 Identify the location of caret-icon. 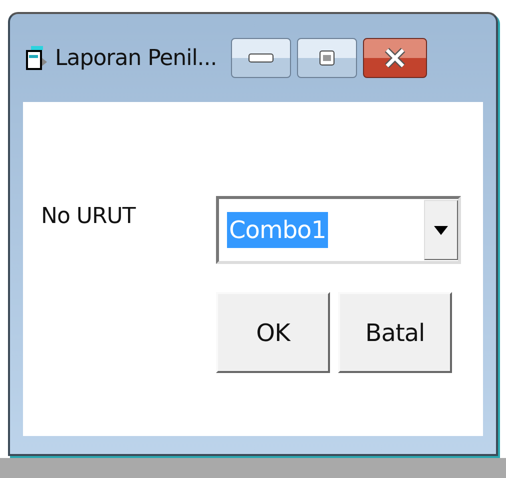
(441, 230).